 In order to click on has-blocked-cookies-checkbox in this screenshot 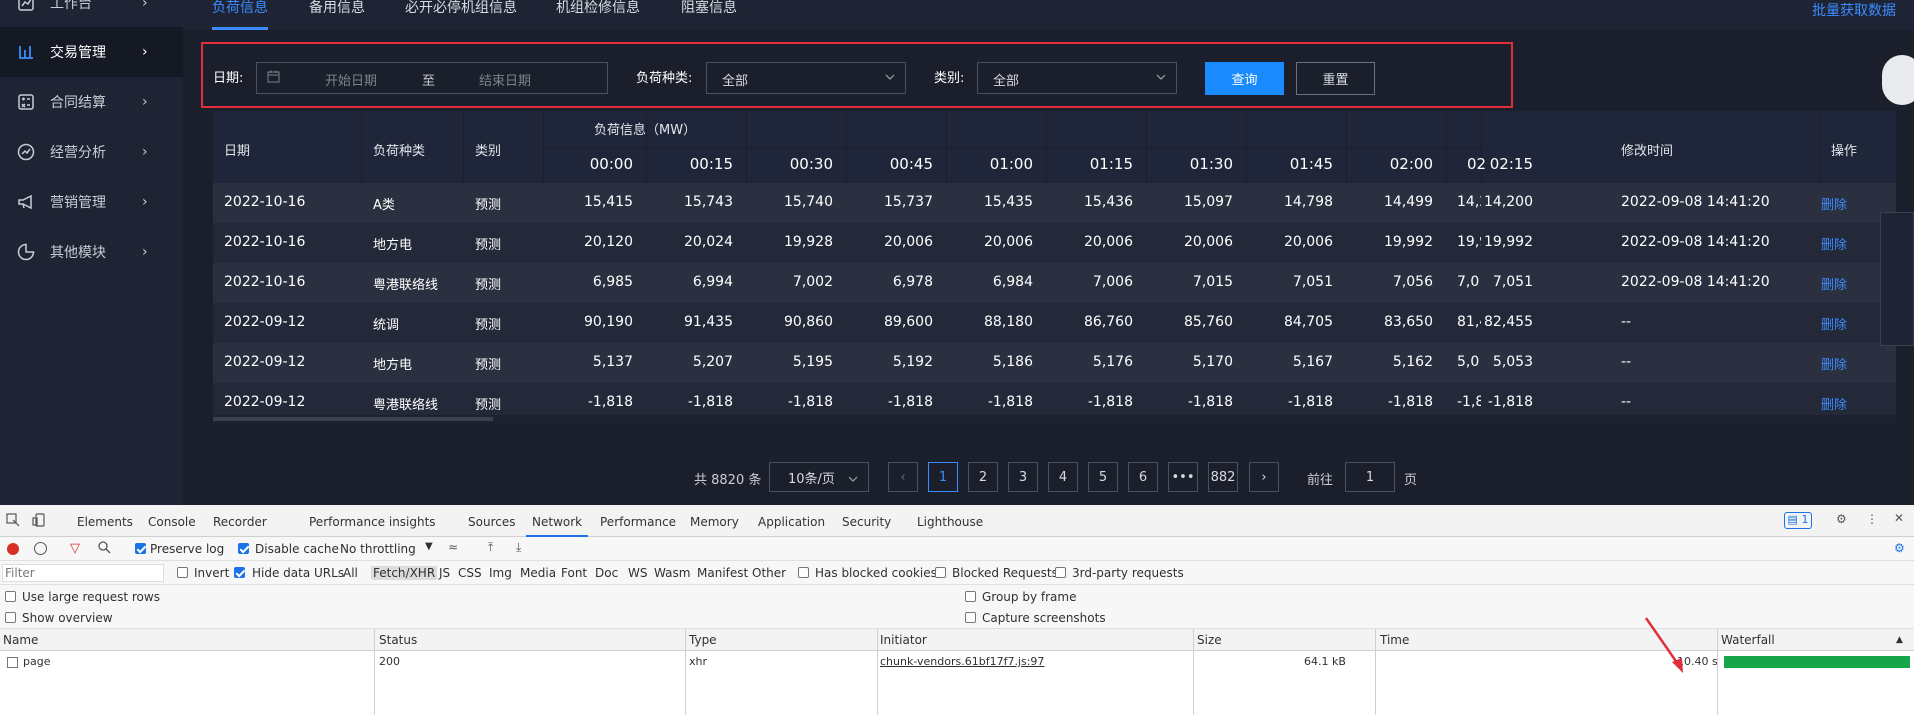, I will do `click(803, 572)`.